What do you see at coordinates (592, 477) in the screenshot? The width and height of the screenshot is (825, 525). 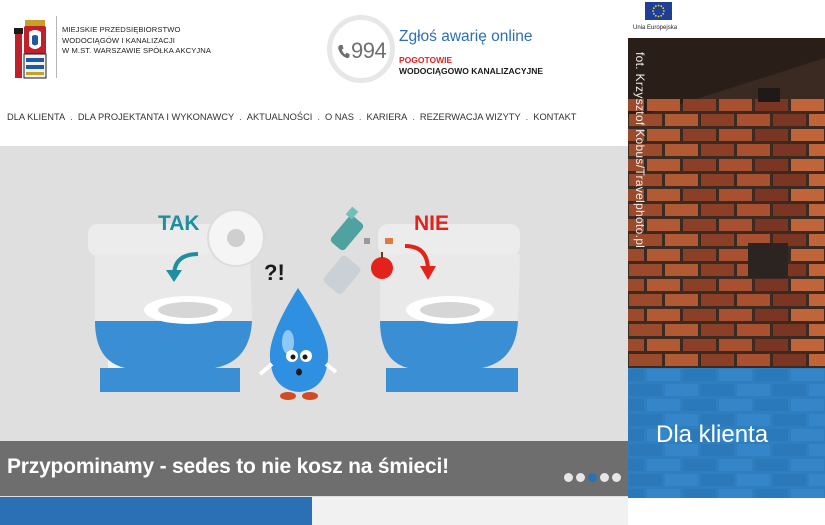 I see `slider-dot-active` at bounding box center [592, 477].